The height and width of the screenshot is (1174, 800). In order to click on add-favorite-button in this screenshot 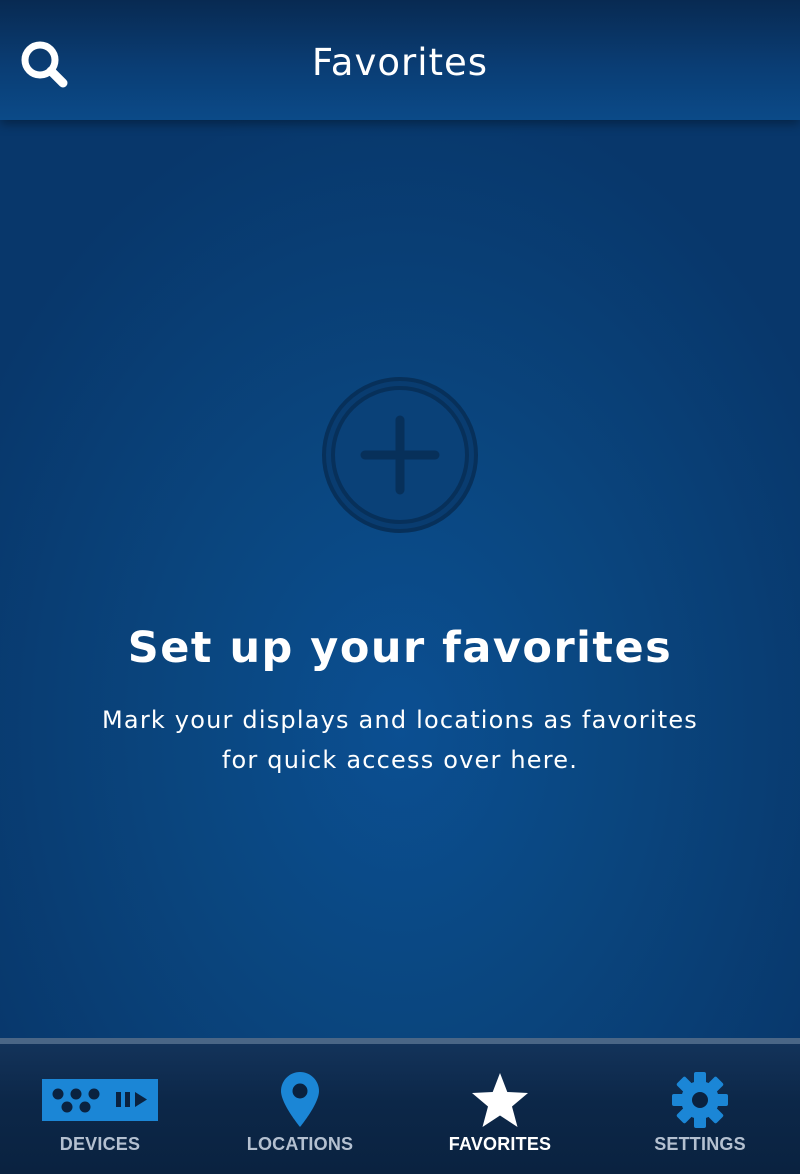, I will do `click(400, 455)`.